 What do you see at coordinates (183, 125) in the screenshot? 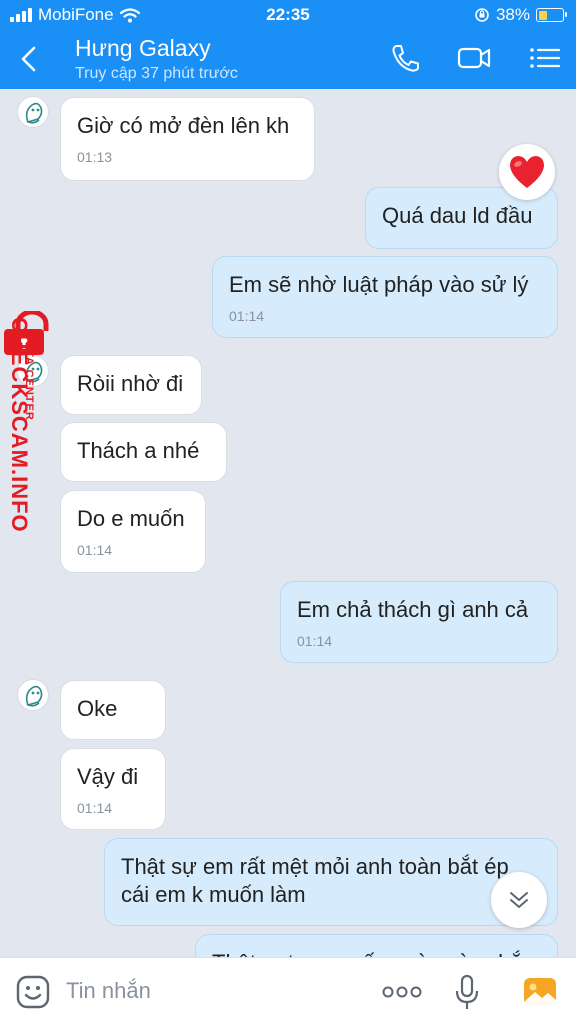
I see `message-text: Giờ có mở đèn lên kh` at bounding box center [183, 125].